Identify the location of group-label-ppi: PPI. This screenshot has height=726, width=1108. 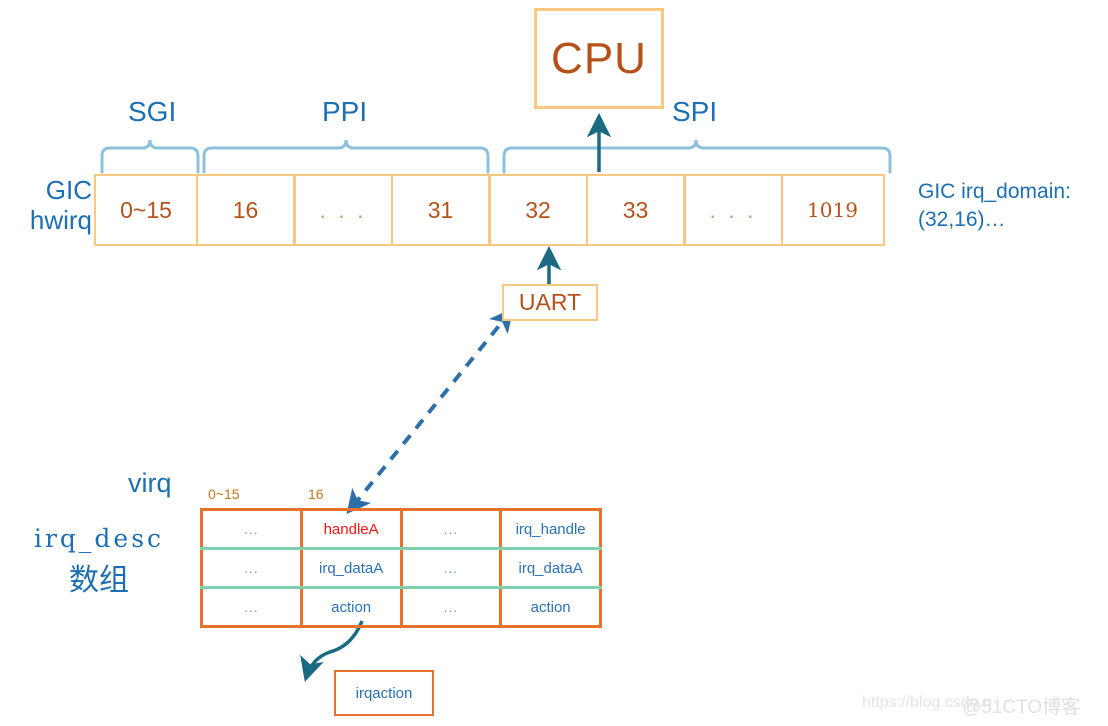
(345, 111).